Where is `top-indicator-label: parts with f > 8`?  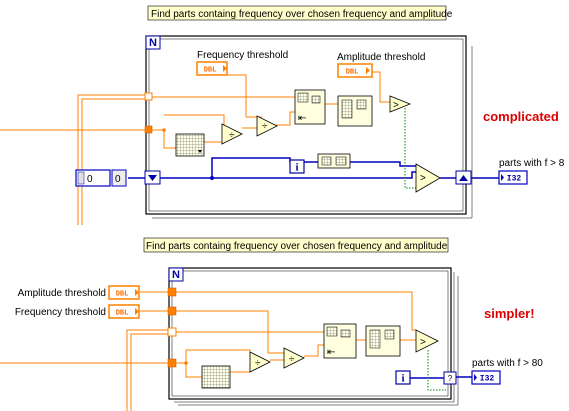
top-indicator-label: parts with f > 8 is located at coordinates (532, 163).